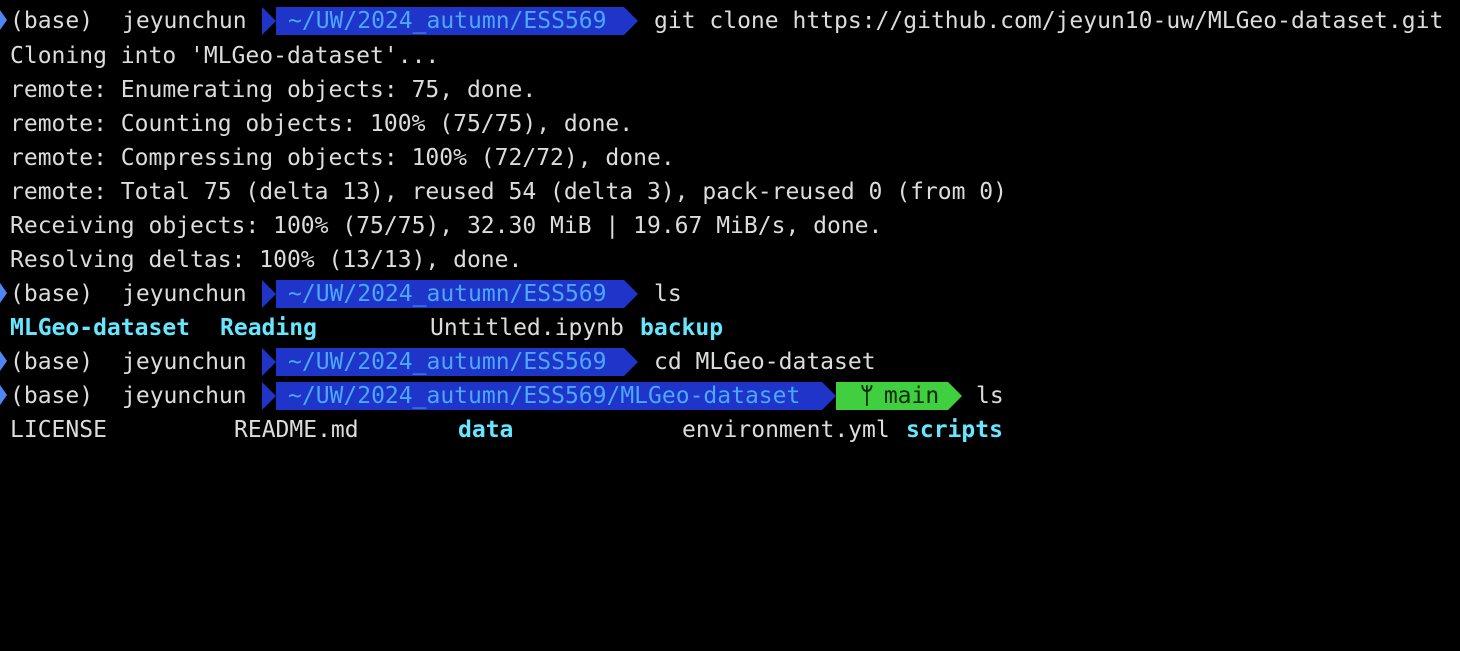 The image size is (1460, 651). What do you see at coordinates (486, 430) in the screenshot?
I see `directory-entry: data` at bounding box center [486, 430].